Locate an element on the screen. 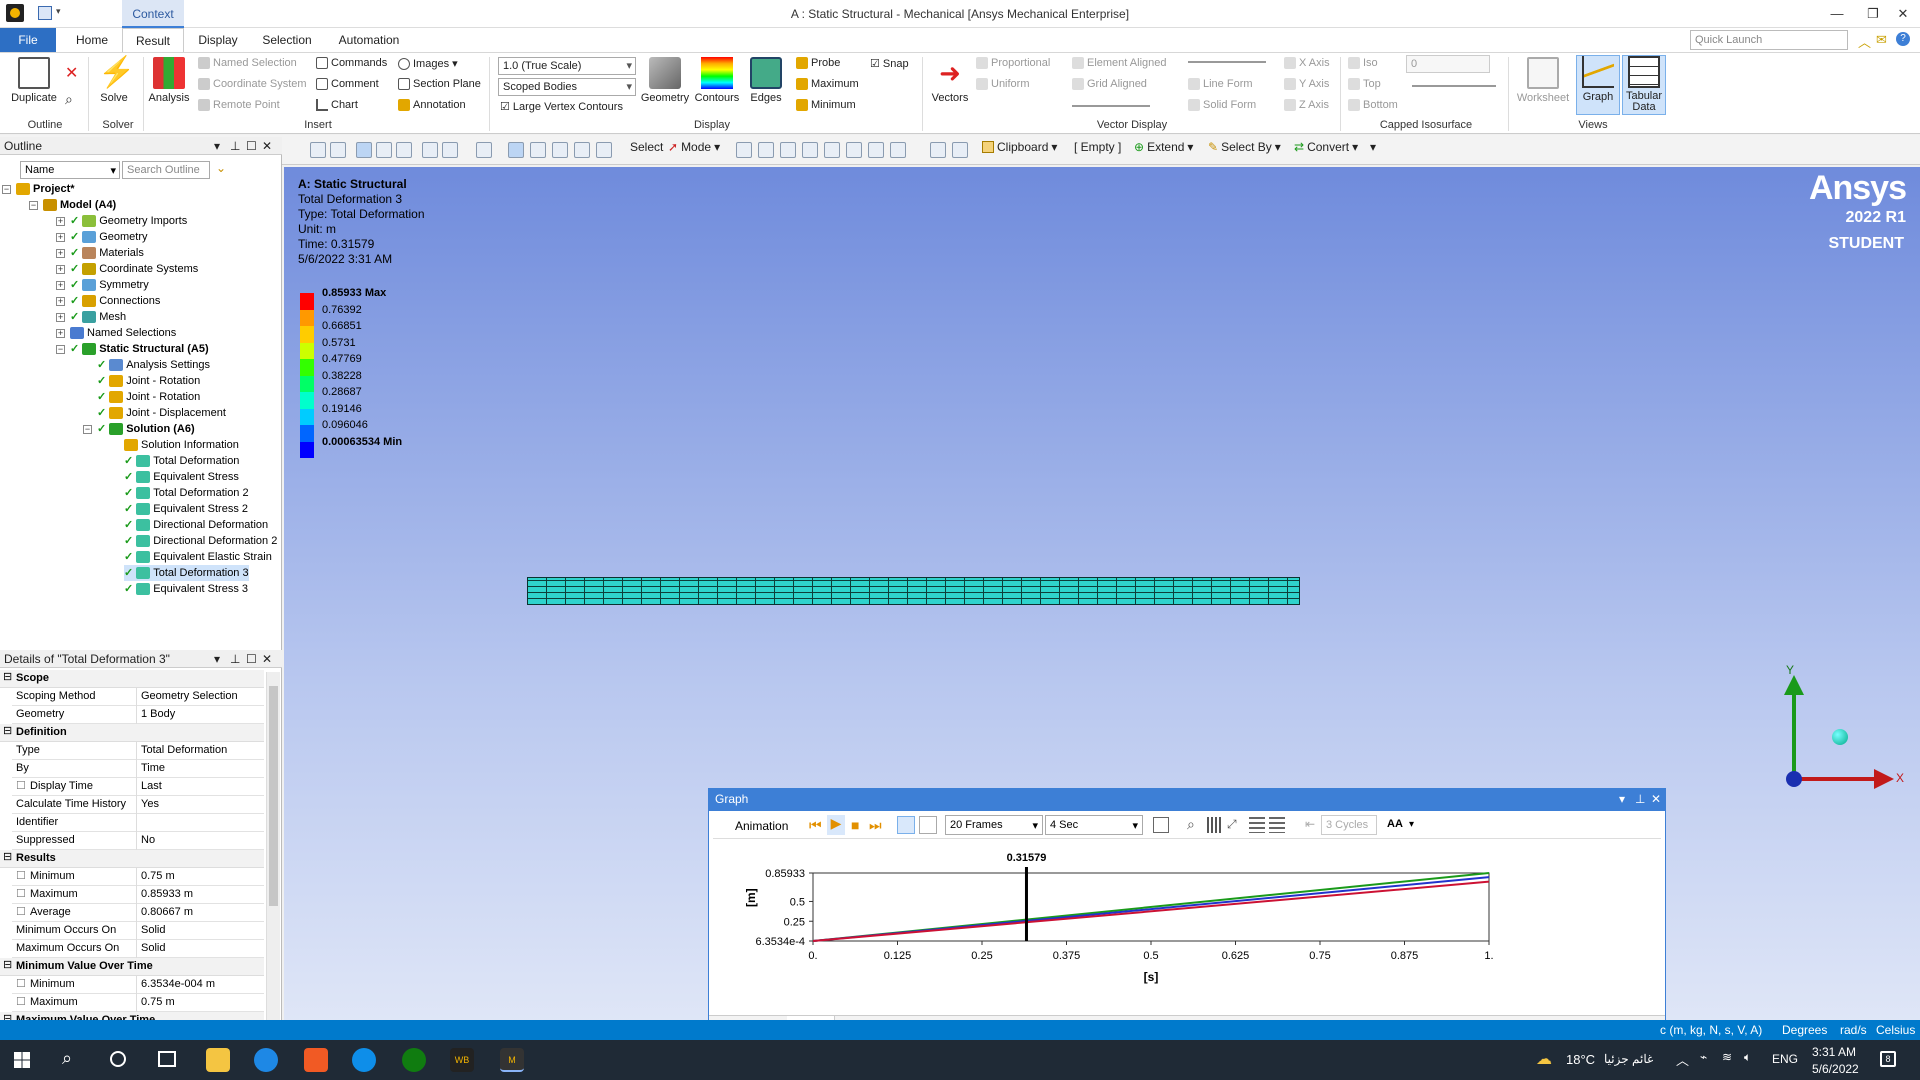 Image resolution: width=1920 pixels, height=1080 pixels. search-icon: ⌕ is located at coordinates (67, 1058).